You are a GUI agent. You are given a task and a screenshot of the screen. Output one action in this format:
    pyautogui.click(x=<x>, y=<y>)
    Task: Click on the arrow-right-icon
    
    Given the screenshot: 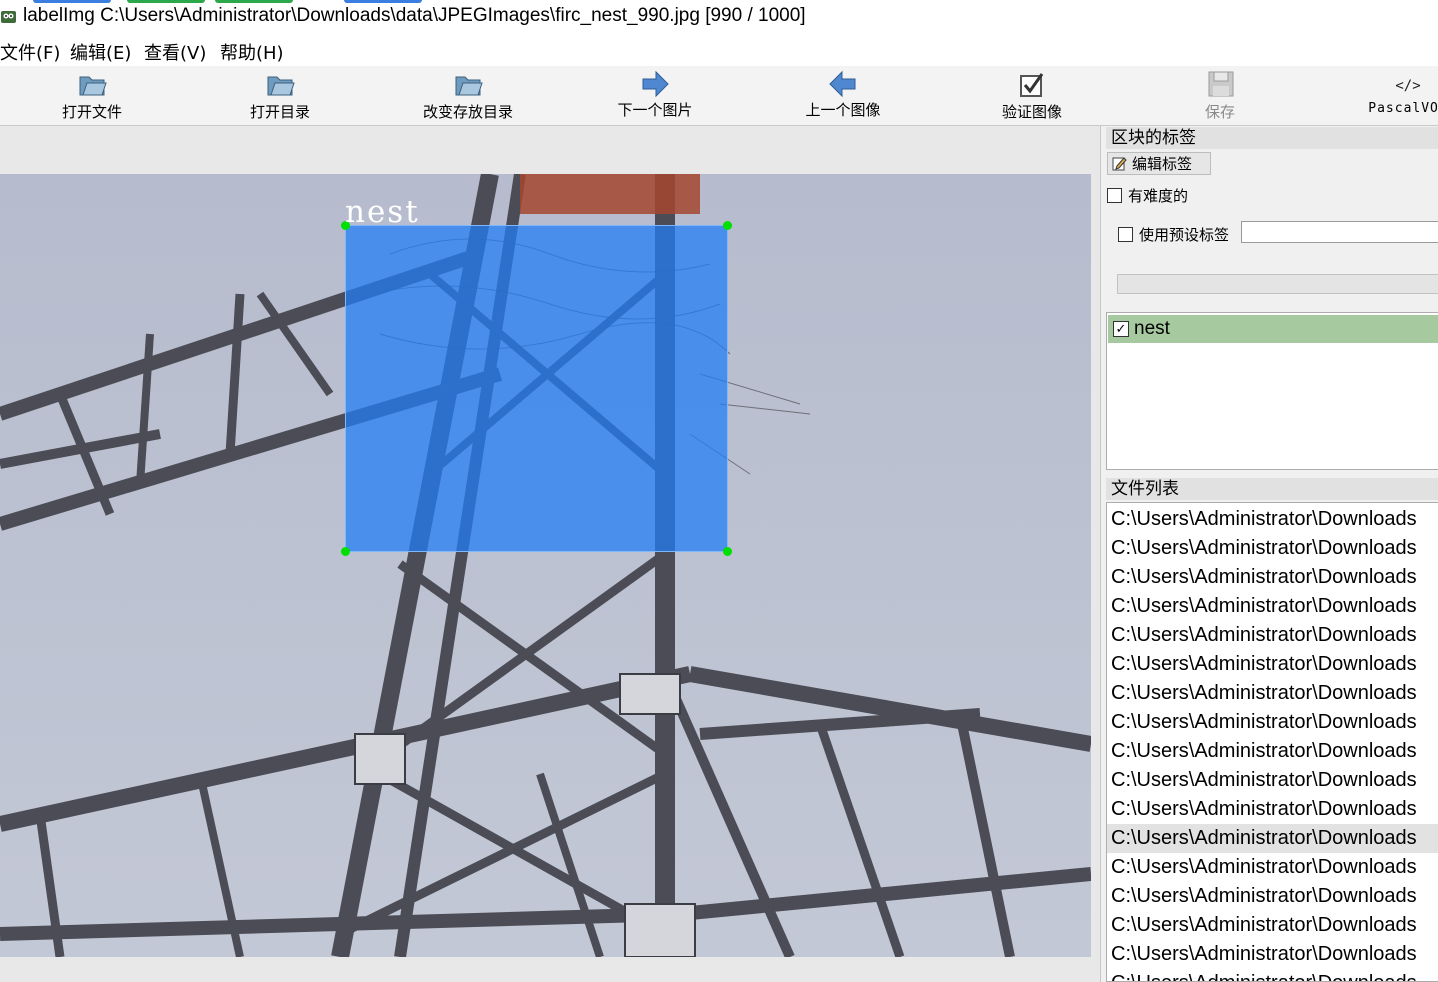 What is the action you would take?
    pyautogui.click(x=655, y=84)
    